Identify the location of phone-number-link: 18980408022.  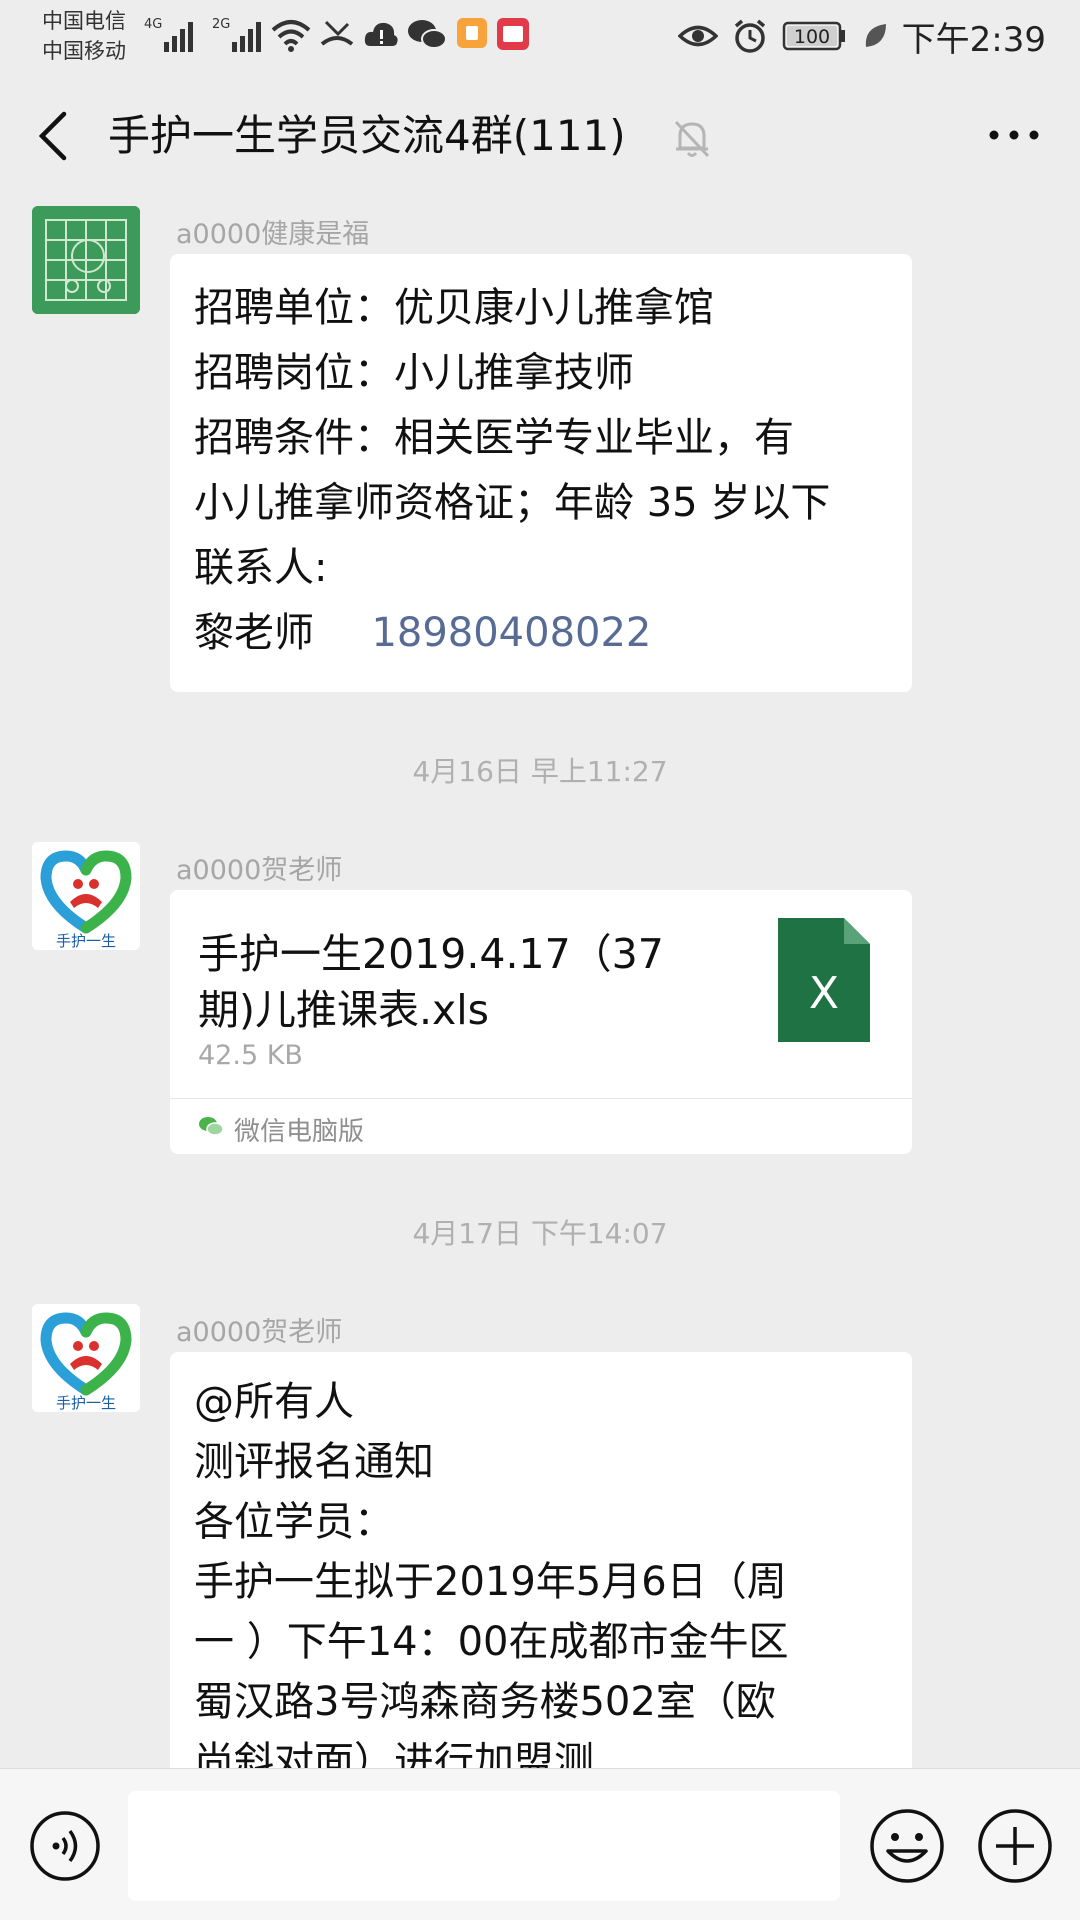
(511, 633).